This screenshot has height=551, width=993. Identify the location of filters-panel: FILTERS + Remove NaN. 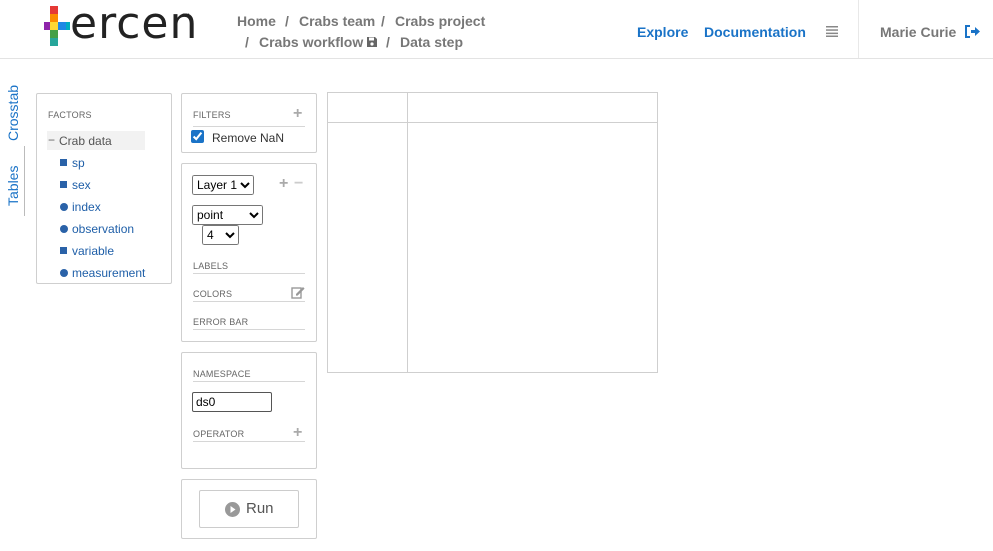
(249, 123).